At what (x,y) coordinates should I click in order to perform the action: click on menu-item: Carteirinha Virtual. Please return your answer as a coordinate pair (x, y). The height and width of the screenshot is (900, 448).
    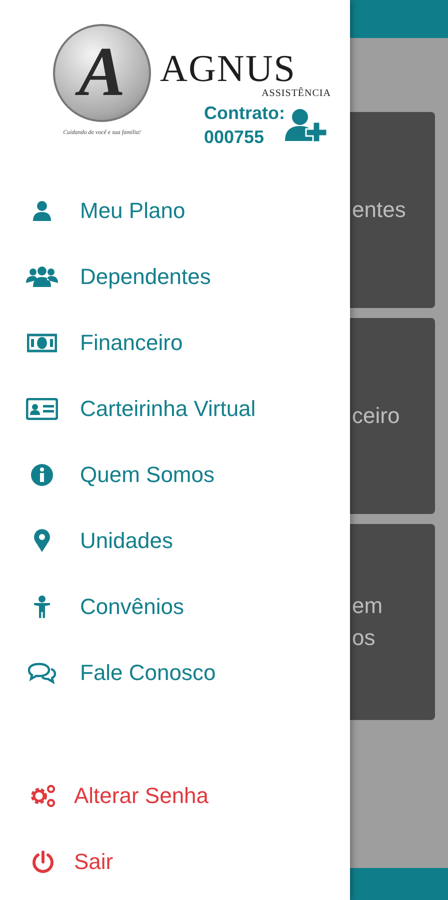
    Looking at the image, I should click on (175, 409).